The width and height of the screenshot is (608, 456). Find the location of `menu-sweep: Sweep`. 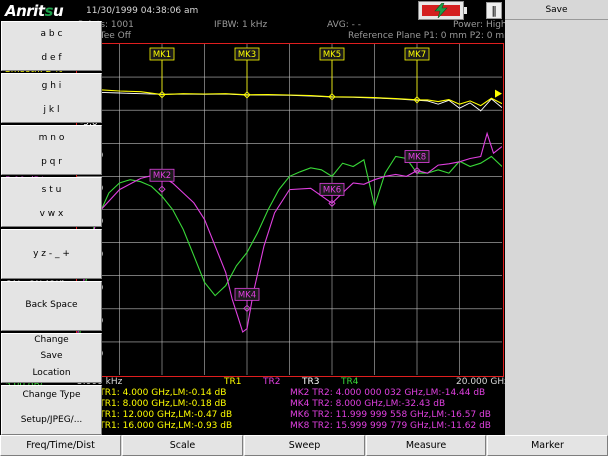

menu-sweep: Sweep is located at coordinates (304, 445).